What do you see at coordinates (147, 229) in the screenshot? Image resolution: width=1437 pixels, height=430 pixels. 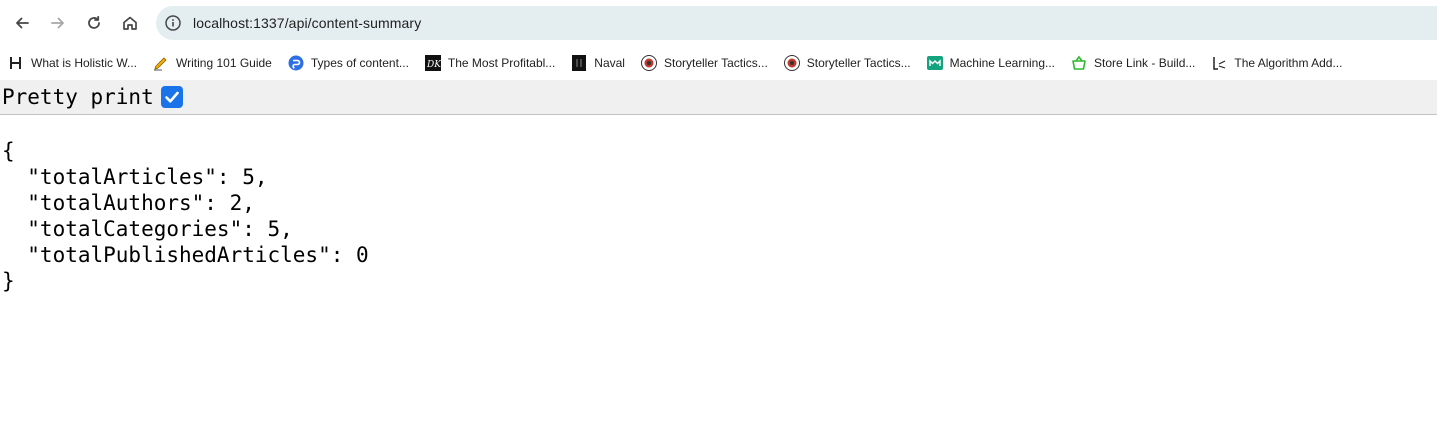 I see `json-line-total-categories: "totalCategories": 5,` at bounding box center [147, 229].